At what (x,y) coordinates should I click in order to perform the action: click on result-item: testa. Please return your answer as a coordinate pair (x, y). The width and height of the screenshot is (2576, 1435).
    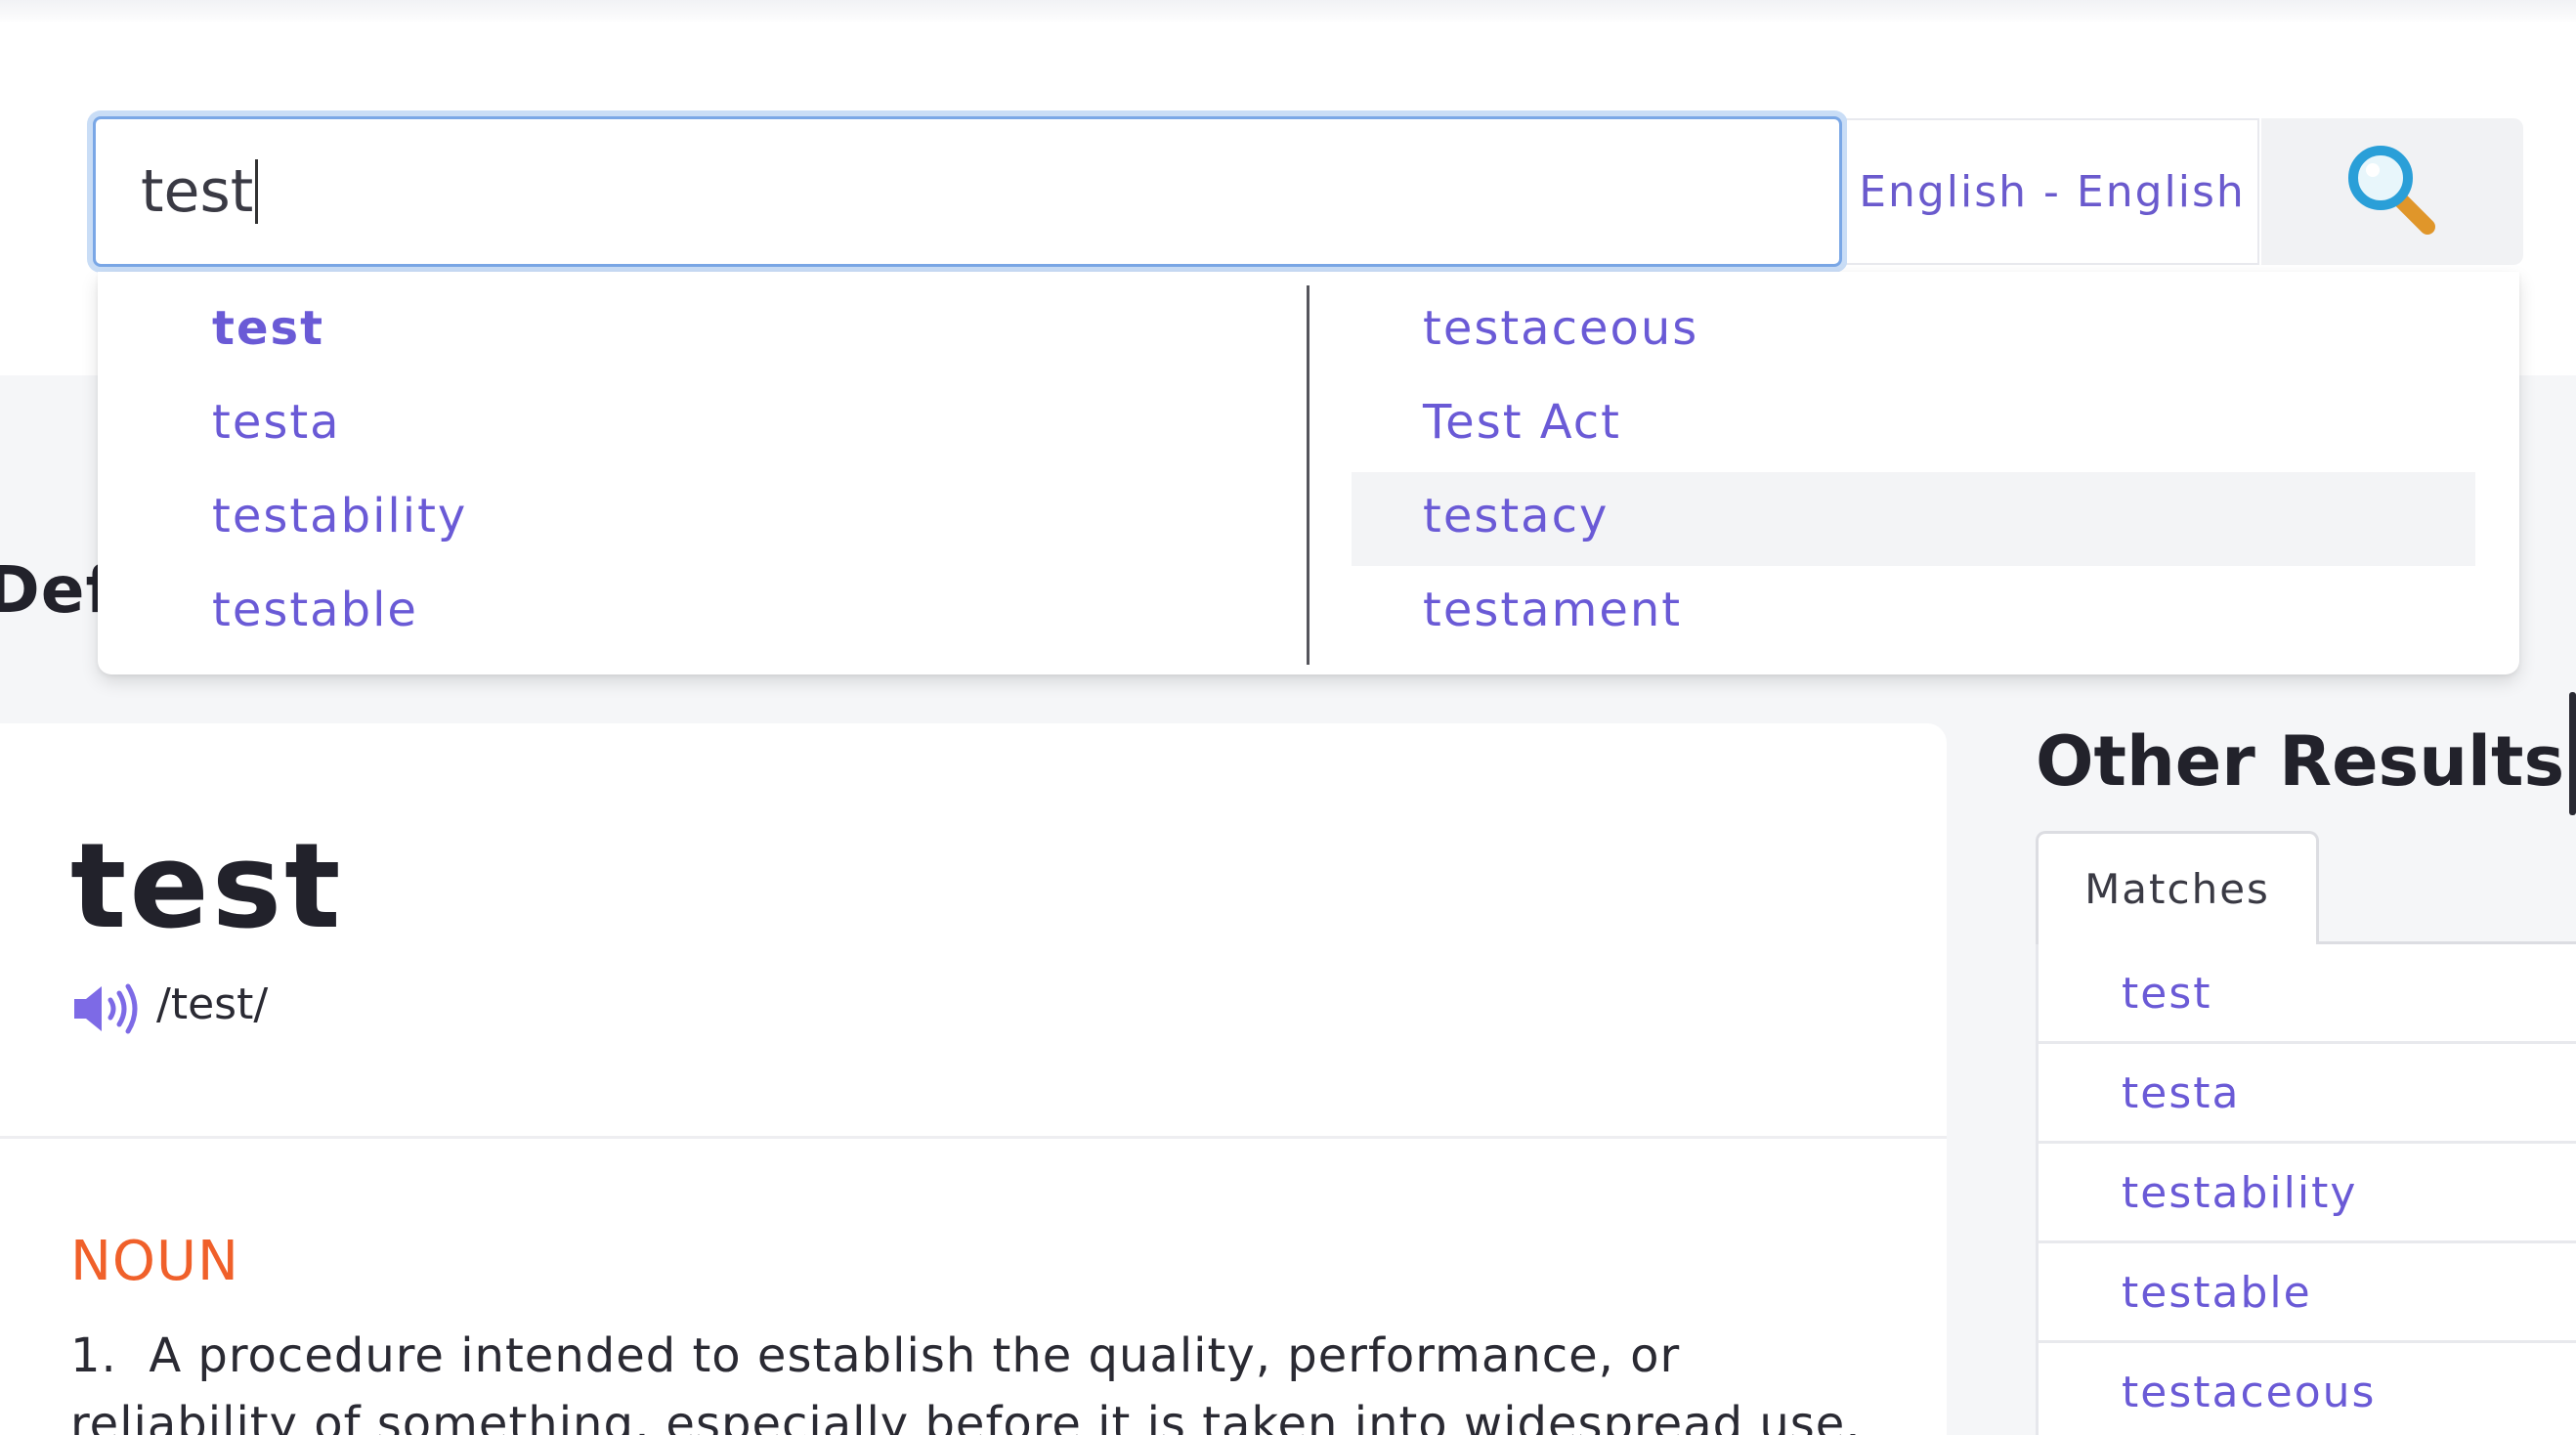
    Looking at the image, I should click on (2307, 1094).